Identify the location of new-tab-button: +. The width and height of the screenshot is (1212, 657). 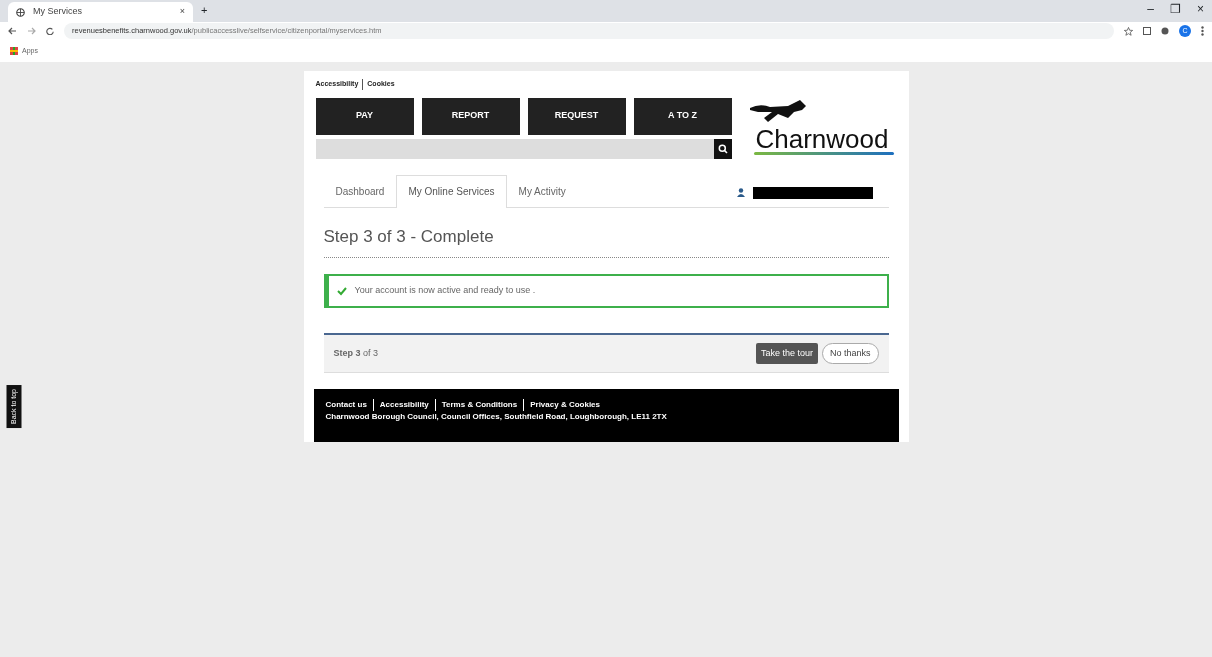
(204, 9).